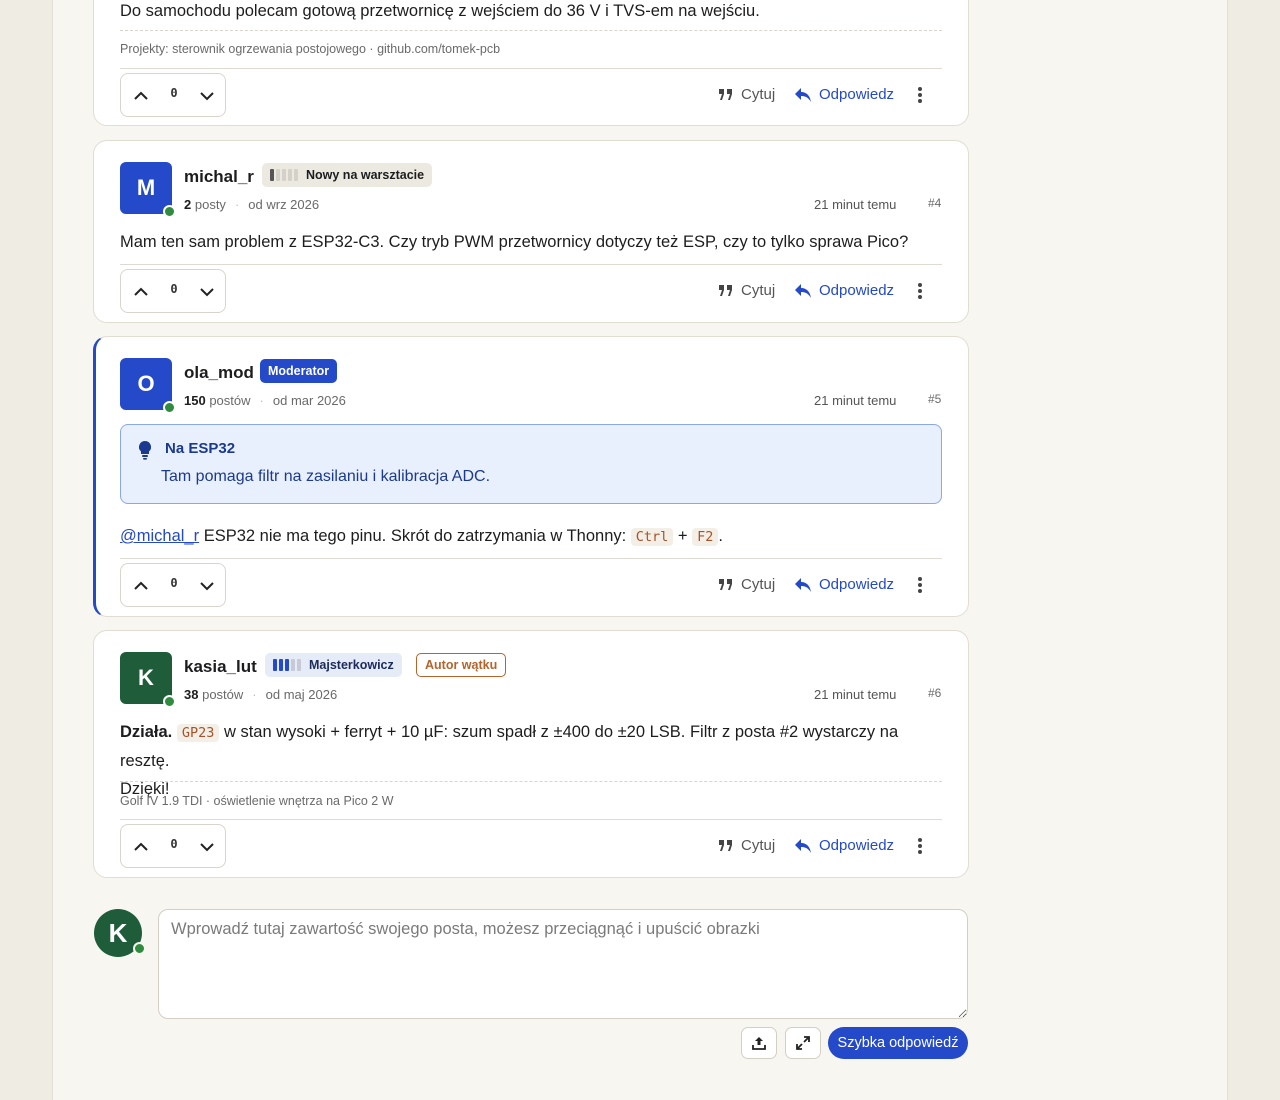  I want to click on moderator-badge: Moderator, so click(299, 371).